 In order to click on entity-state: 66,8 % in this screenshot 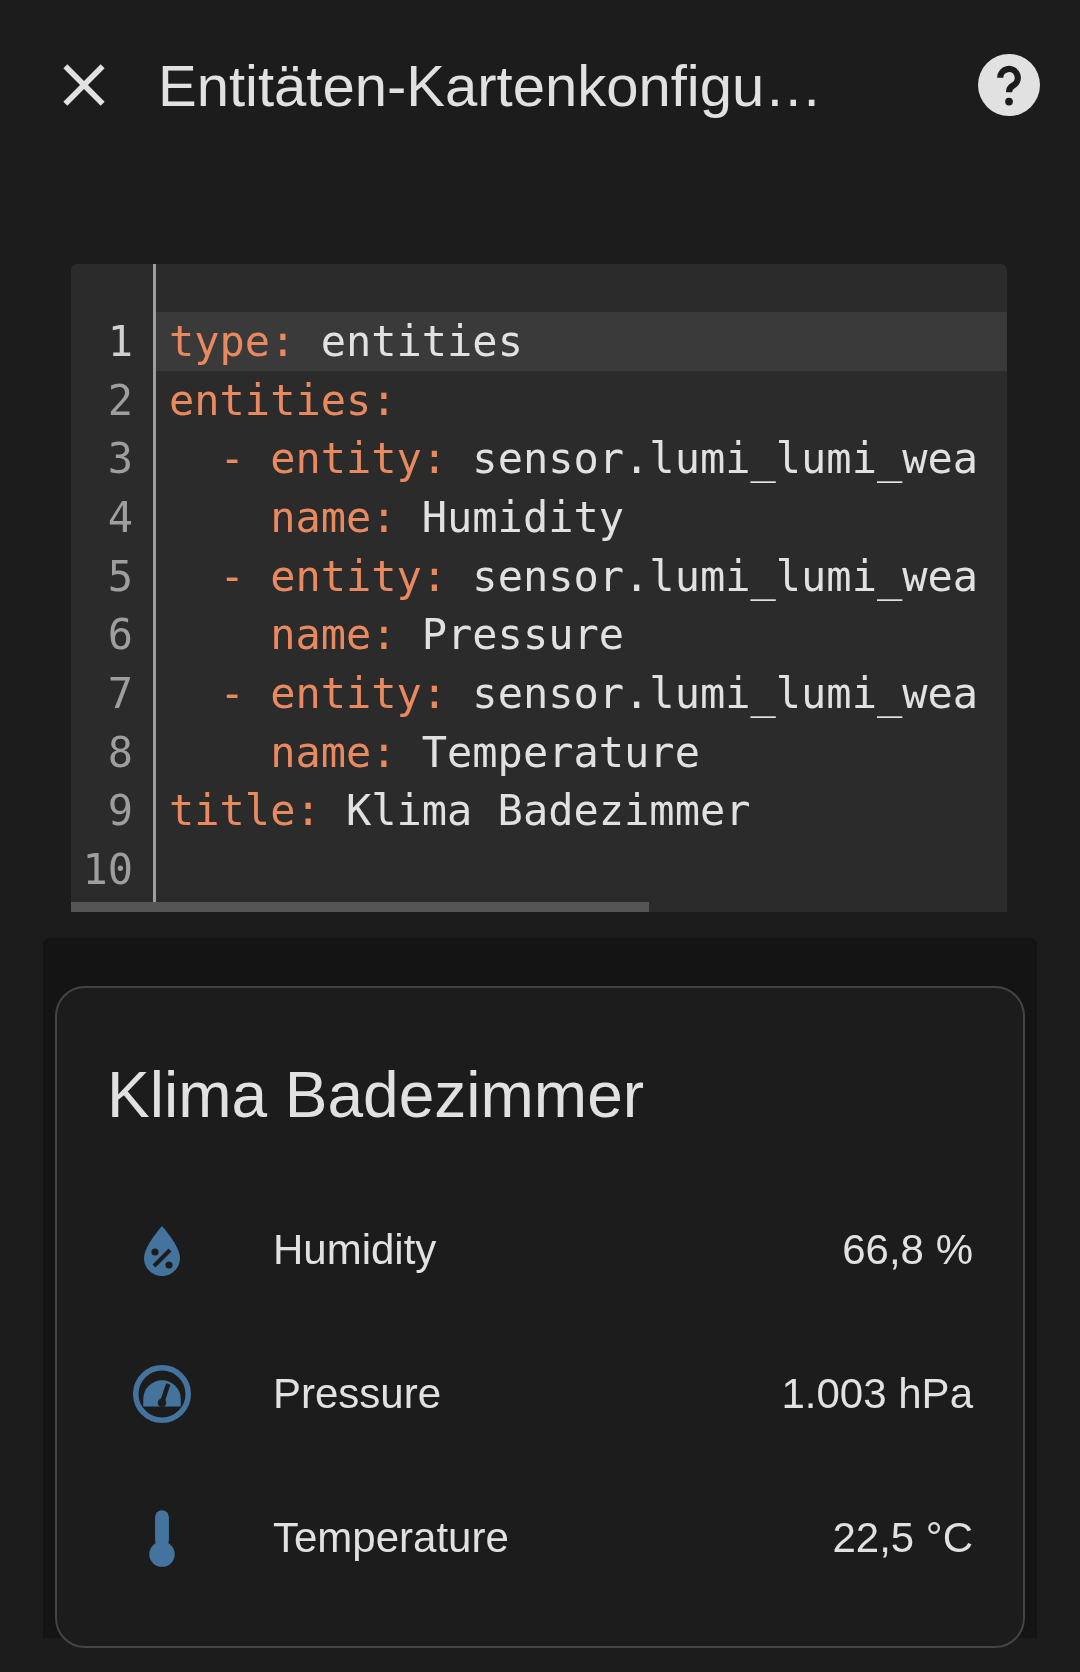, I will do `click(907, 1250)`.